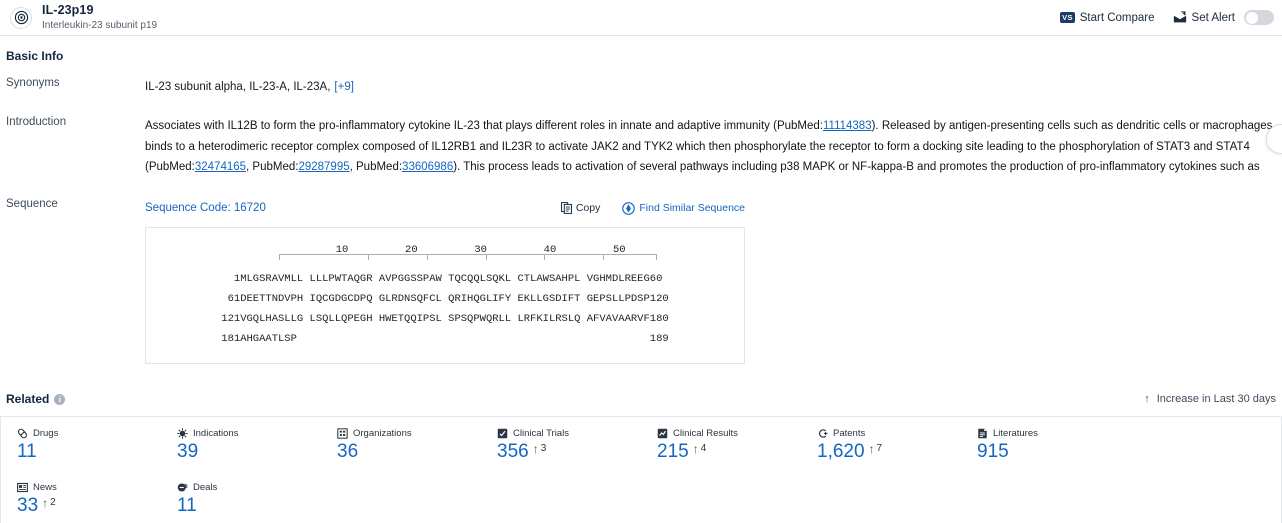 The height and width of the screenshot is (523, 1282). I want to click on copy-label: Copy, so click(588, 208).